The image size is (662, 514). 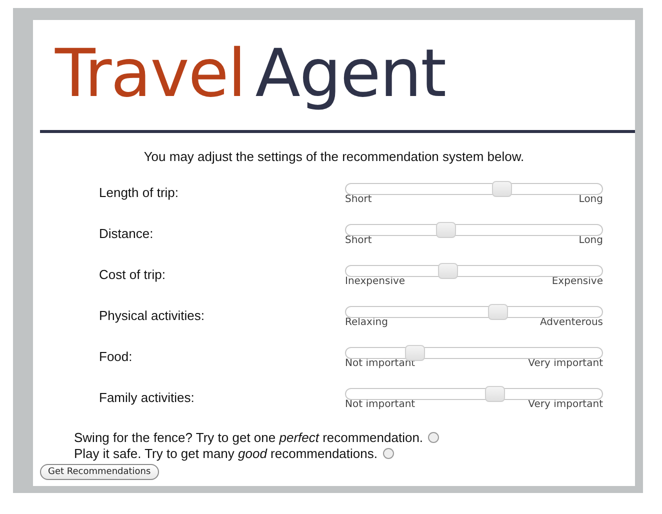 What do you see at coordinates (226, 453) in the screenshot?
I see `strategy-label: Play it safe. Try to get many good recommendations.` at bounding box center [226, 453].